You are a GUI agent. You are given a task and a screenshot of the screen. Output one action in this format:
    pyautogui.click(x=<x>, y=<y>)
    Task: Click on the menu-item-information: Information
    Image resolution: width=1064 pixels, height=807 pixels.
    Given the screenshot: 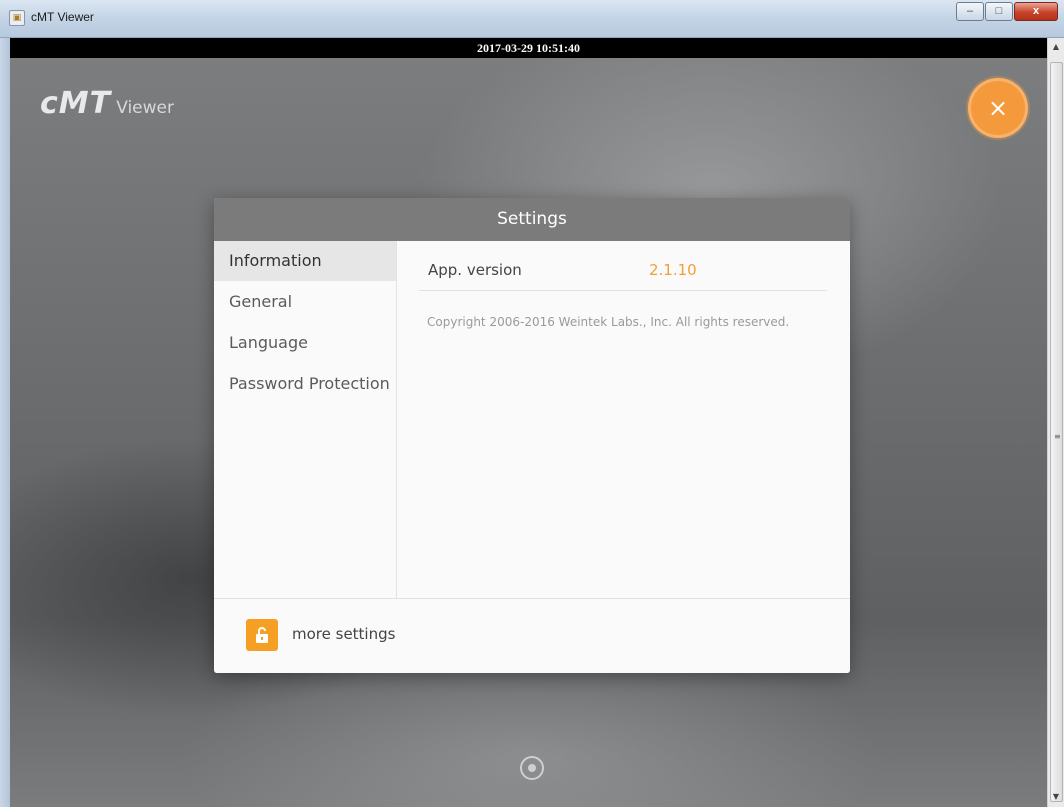 What is the action you would take?
    pyautogui.click(x=305, y=261)
    